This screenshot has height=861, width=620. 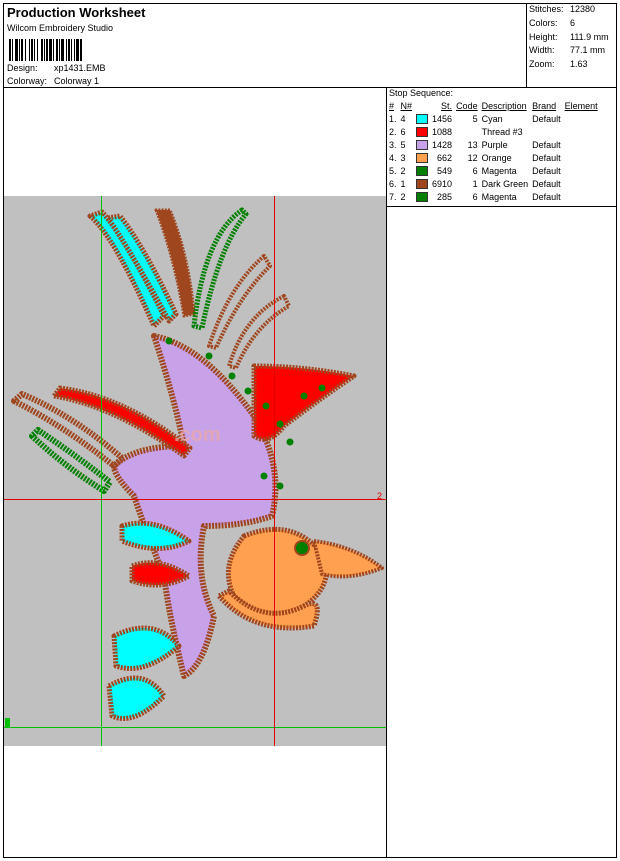 I want to click on table-row: 4. 3 662 12 Orange Default, so click(x=493, y=157).